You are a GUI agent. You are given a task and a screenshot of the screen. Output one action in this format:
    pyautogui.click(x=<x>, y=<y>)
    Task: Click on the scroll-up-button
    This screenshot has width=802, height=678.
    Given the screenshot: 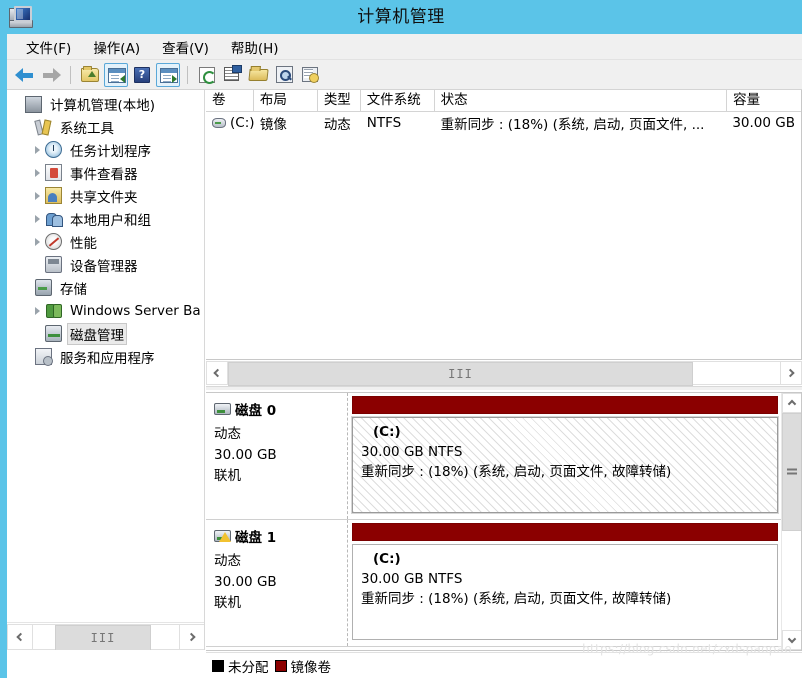 What is the action you would take?
    pyautogui.click(x=791, y=403)
    